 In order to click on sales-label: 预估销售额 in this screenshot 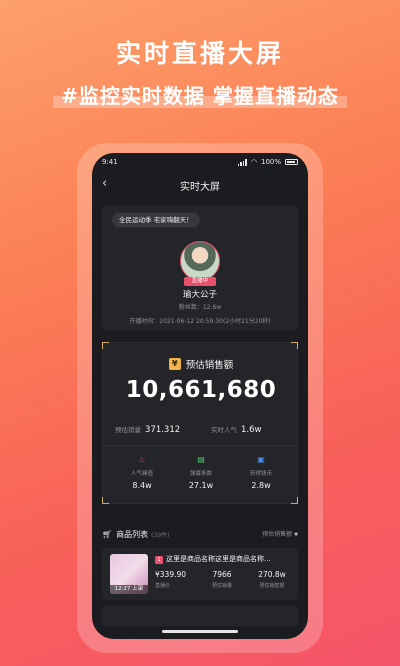, I will do `click(209, 365)`.